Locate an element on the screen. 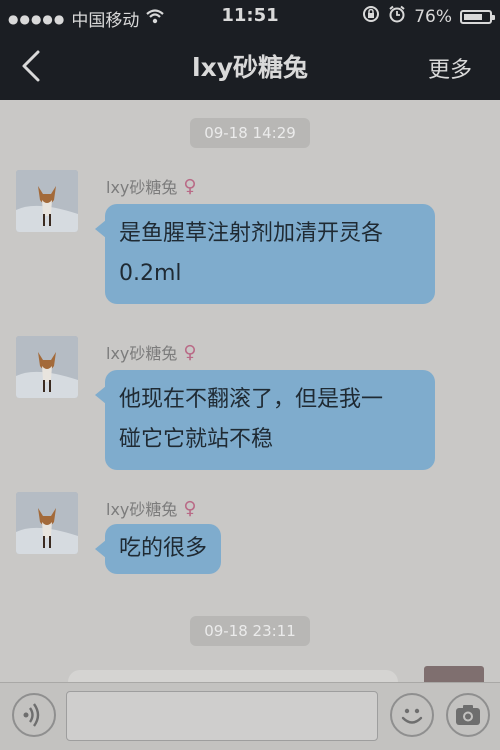 The width and height of the screenshot is (500, 750). status-bar: ●●●●● 中国移动 11:51 76% is located at coordinates (250, 16).